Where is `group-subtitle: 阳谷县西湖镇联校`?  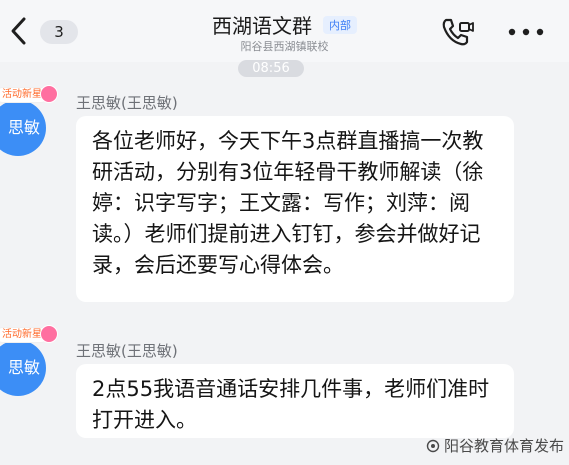
group-subtitle: 阳谷县西湖镇联校 is located at coordinates (284, 46).